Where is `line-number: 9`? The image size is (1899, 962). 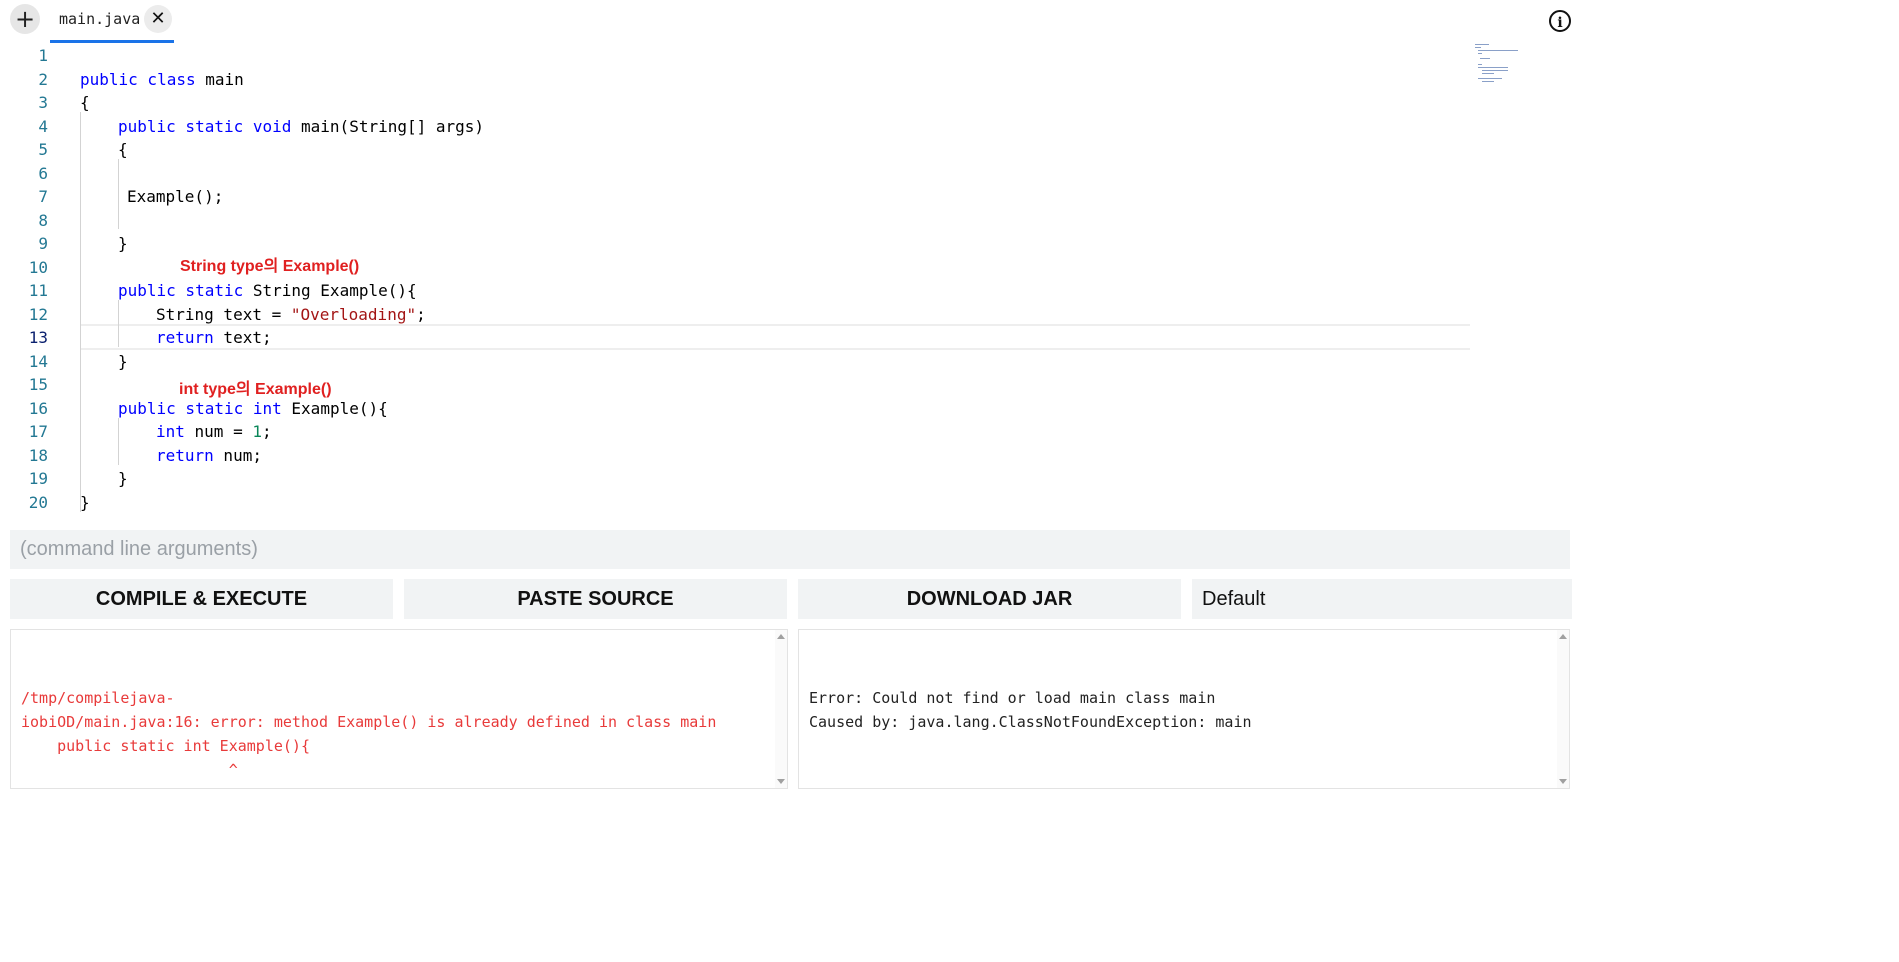 line-number: 9 is located at coordinates (43, 243).